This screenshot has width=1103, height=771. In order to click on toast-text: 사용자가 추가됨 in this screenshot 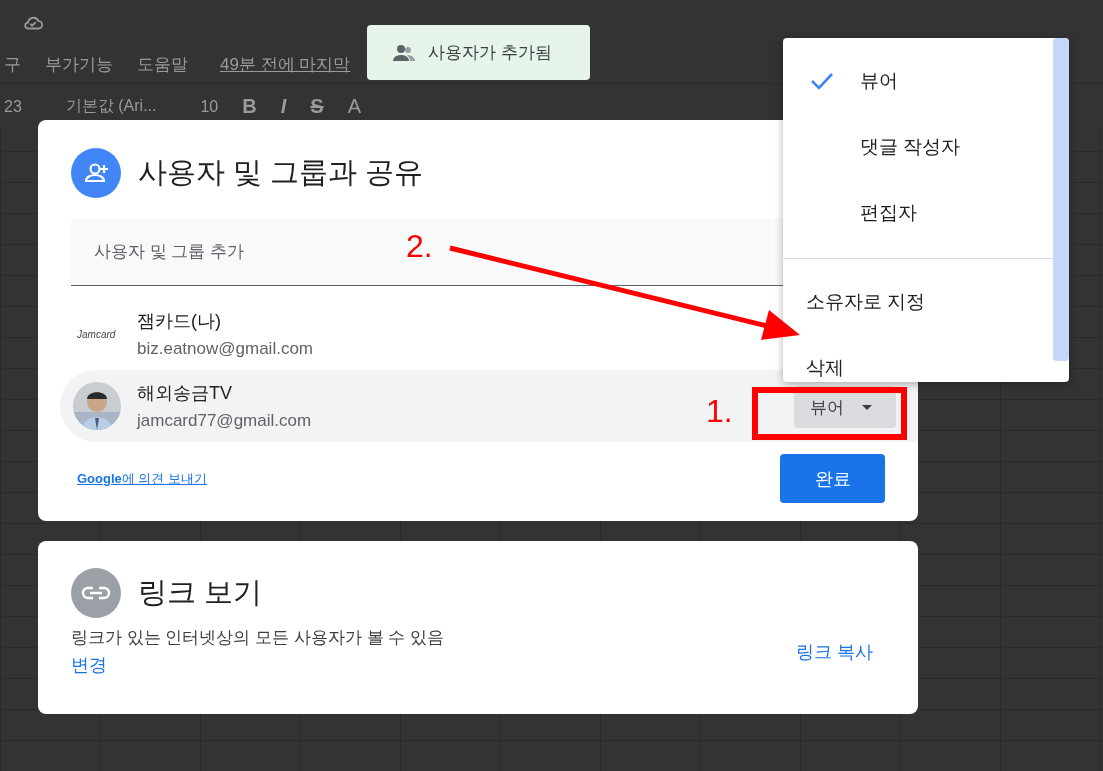, I will do `click(490, 53)`.